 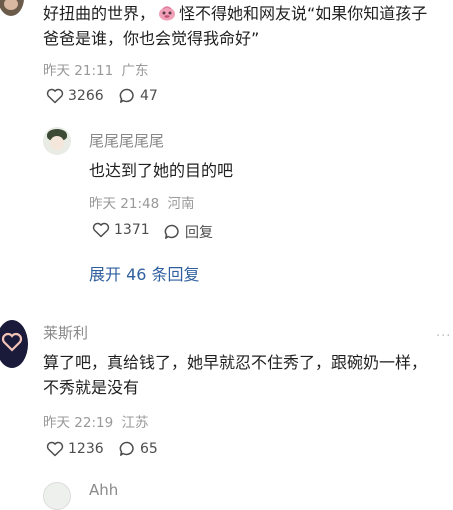 I want to click on location: 江苏, so click(x=135, y=423).